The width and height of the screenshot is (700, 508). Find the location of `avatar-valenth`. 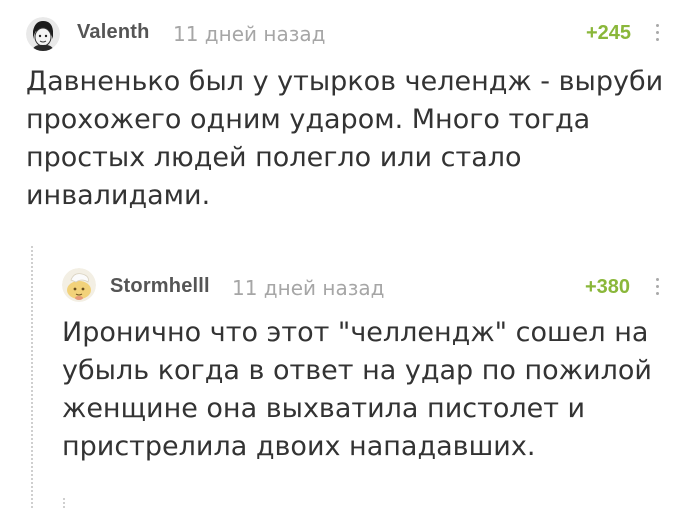

avatar-valenth is located at coordinates (43, 34).